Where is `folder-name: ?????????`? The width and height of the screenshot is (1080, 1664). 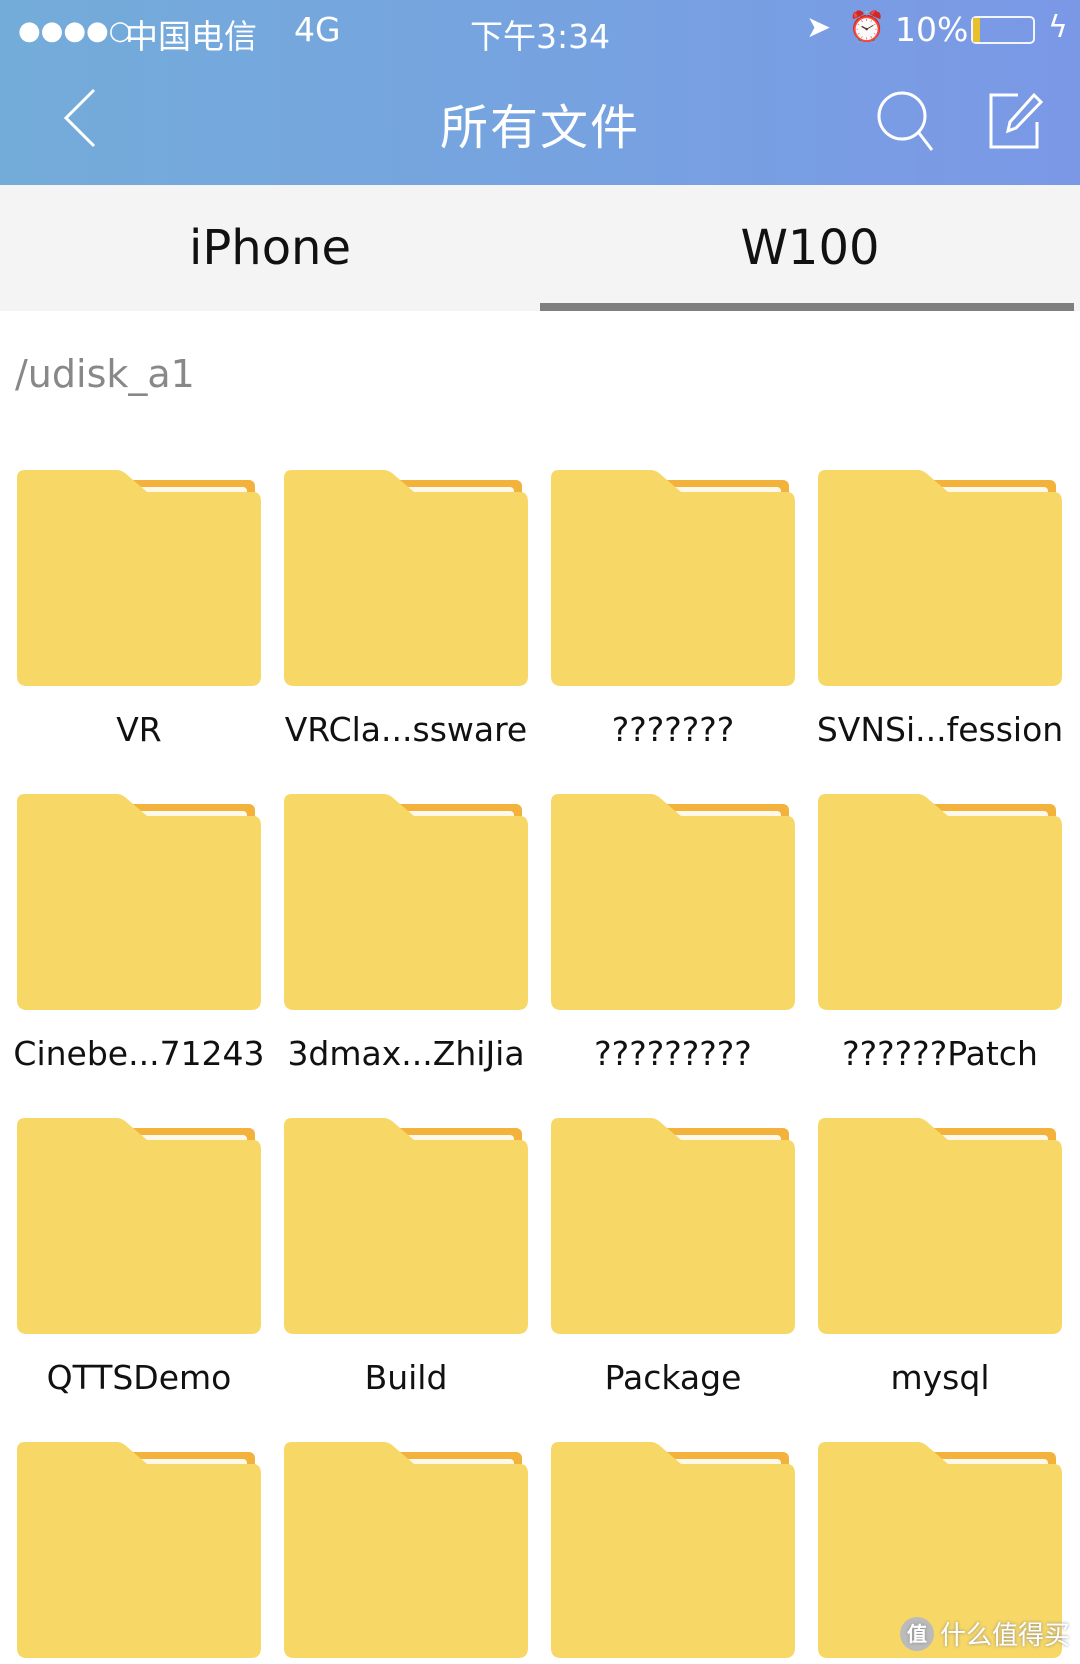
folder-name: ????????? is located at coordinates (673, 1053).